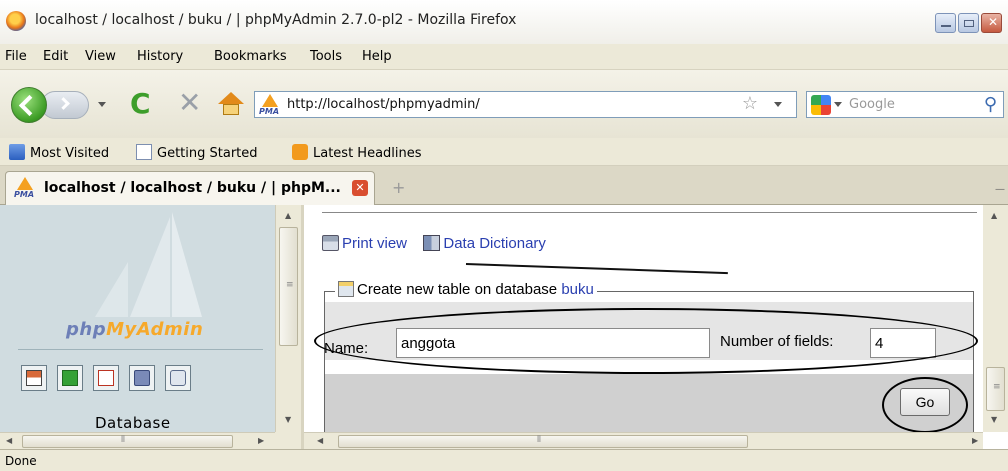 This screenshot has width=1008, height=471. I want to click on logo-my: My, so click(121, 329).